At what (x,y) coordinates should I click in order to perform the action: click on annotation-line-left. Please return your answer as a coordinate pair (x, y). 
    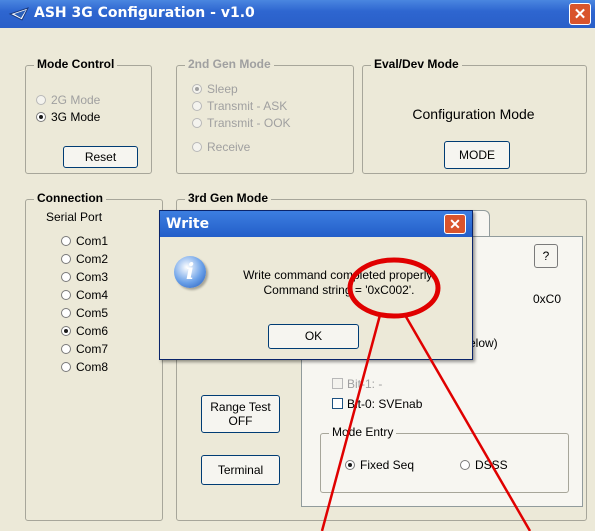
    Looking at the image, I should click on (351, 422).